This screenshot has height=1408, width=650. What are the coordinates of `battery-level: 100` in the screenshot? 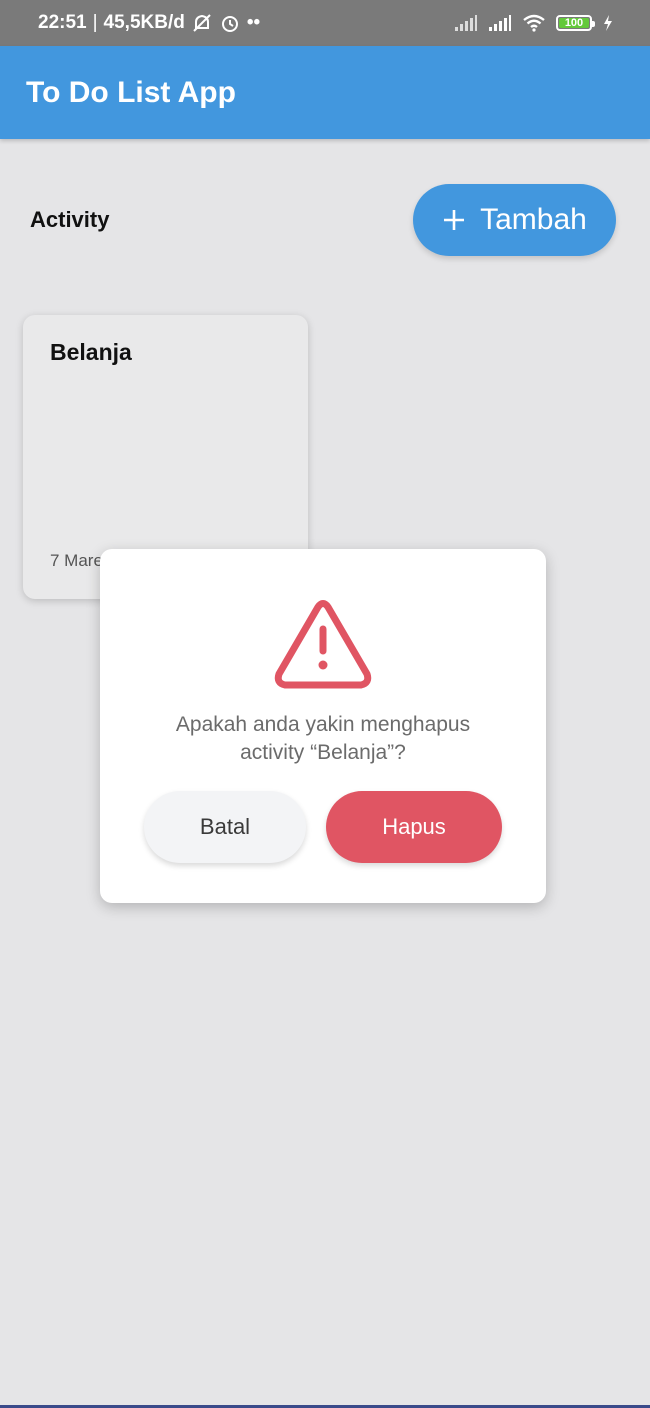 It's located at (574, 23).